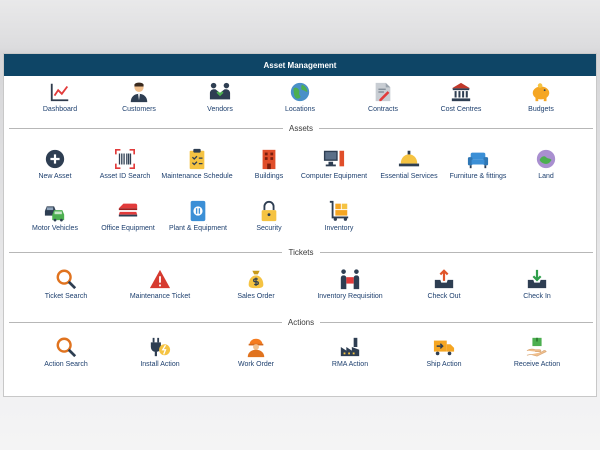  I want to click on action-search: Action Search, so click(66, 353).